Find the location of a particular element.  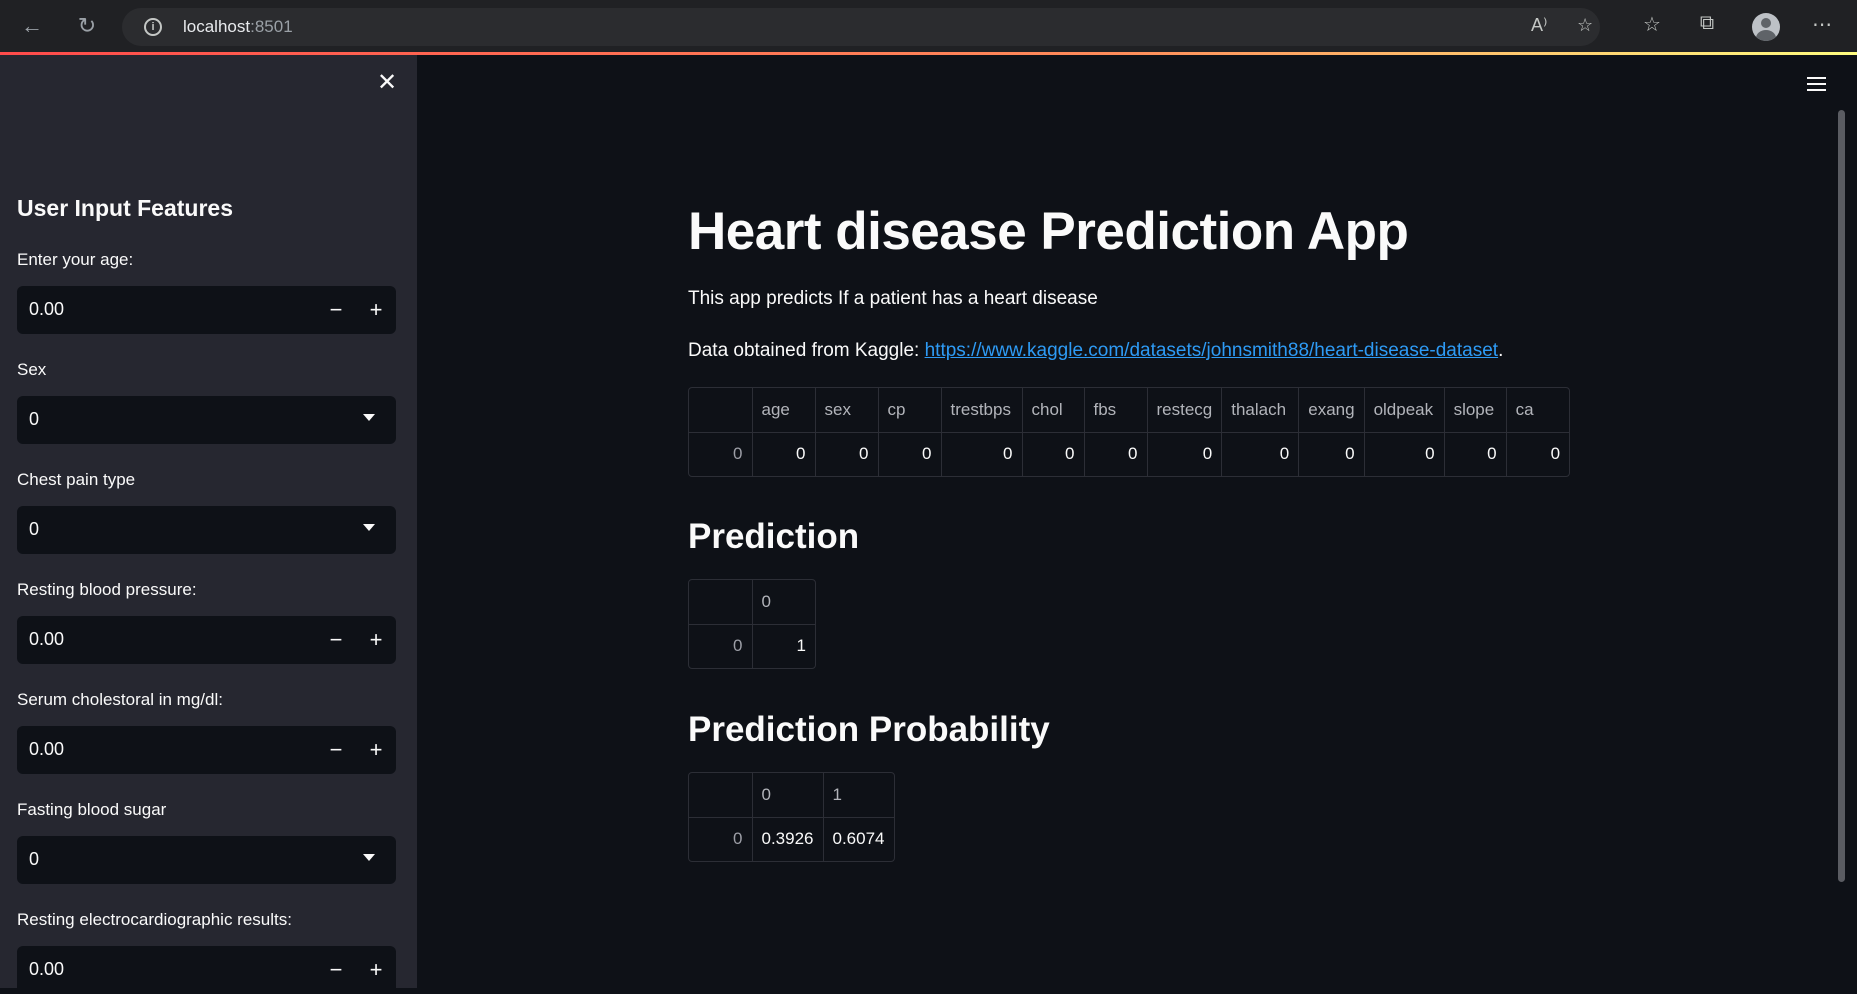

column-header: thalach is located at coordinates (1260, 410).